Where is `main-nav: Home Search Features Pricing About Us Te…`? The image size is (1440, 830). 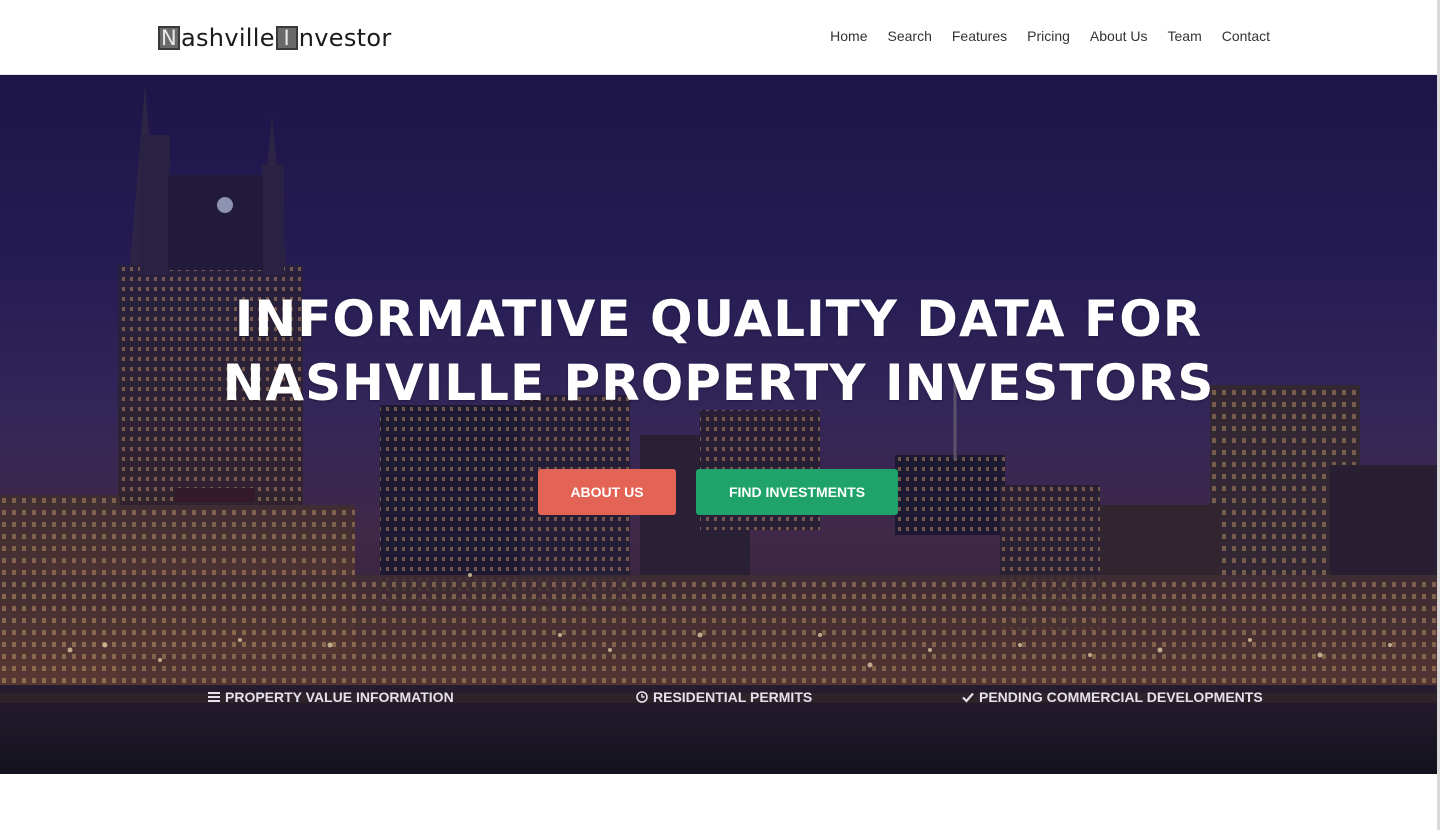
main-nav: Home Search Features Pricing About Us Te… is located at coordinates (1050, 36).